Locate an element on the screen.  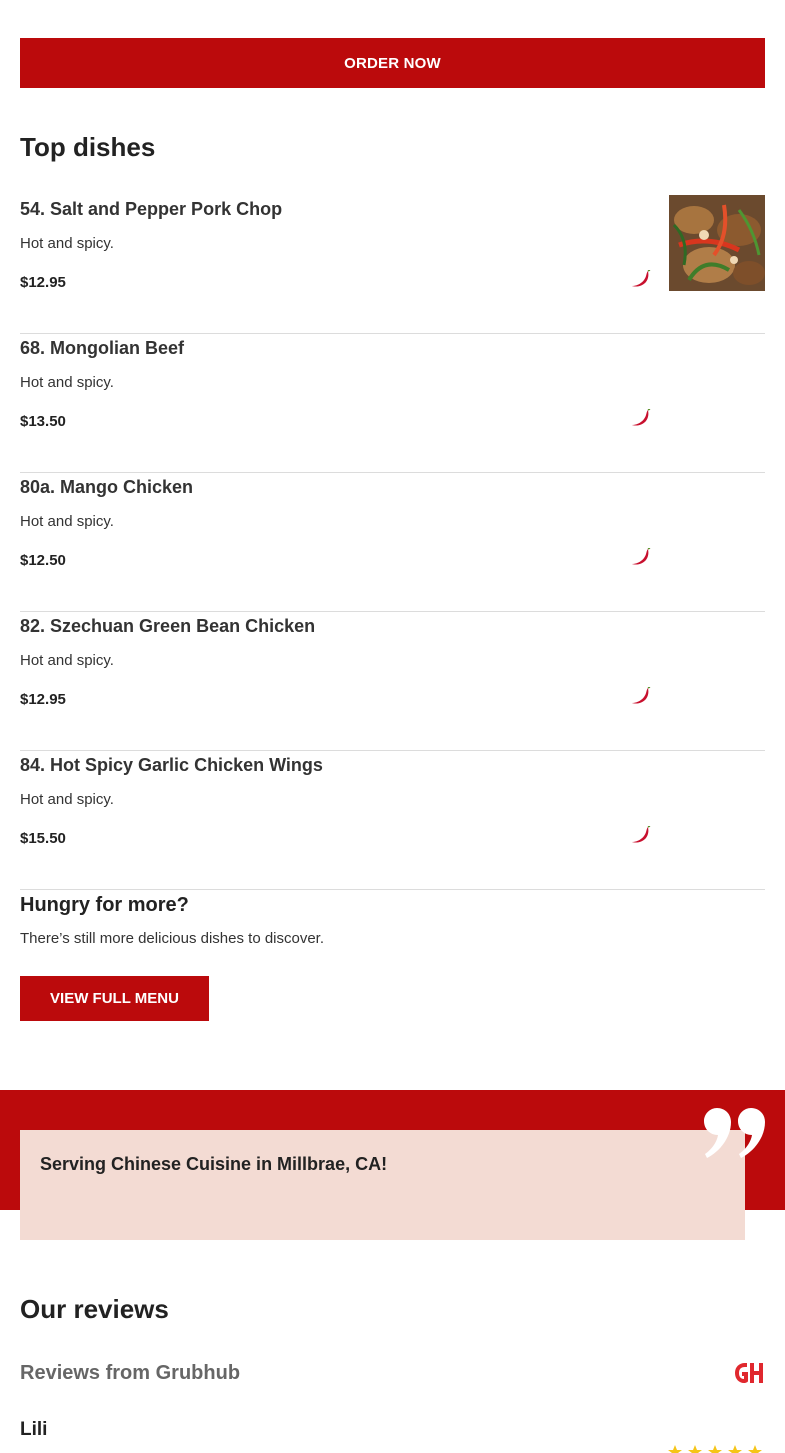
dish-price: $15.50 is located at coordinates (43, 838).